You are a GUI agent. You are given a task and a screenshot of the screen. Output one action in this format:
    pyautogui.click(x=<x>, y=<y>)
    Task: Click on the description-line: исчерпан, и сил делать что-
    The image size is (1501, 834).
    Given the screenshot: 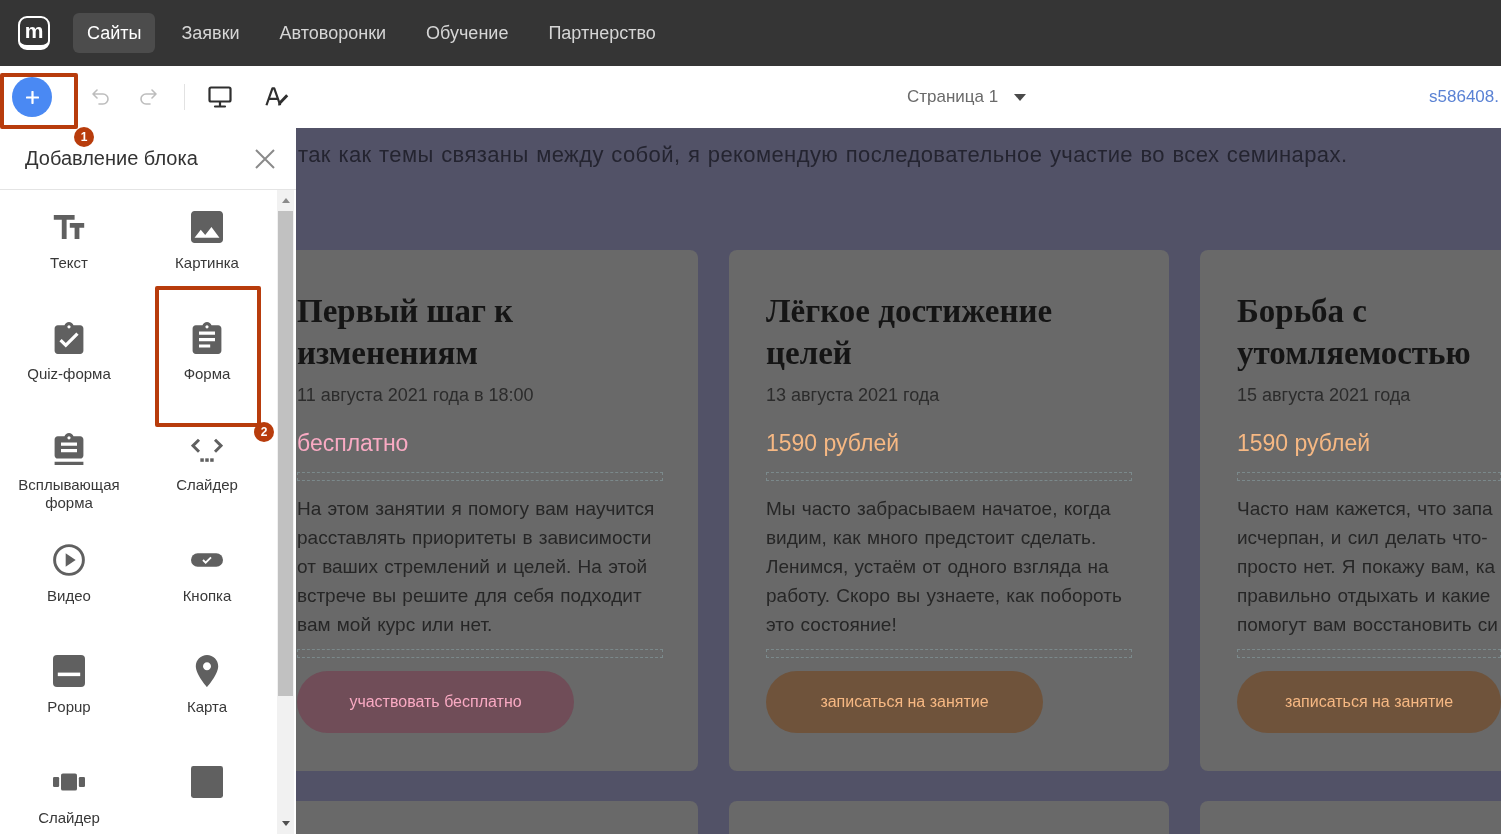 What is the action you would take?
    pyautogui.click(x=1362, y=538)
    